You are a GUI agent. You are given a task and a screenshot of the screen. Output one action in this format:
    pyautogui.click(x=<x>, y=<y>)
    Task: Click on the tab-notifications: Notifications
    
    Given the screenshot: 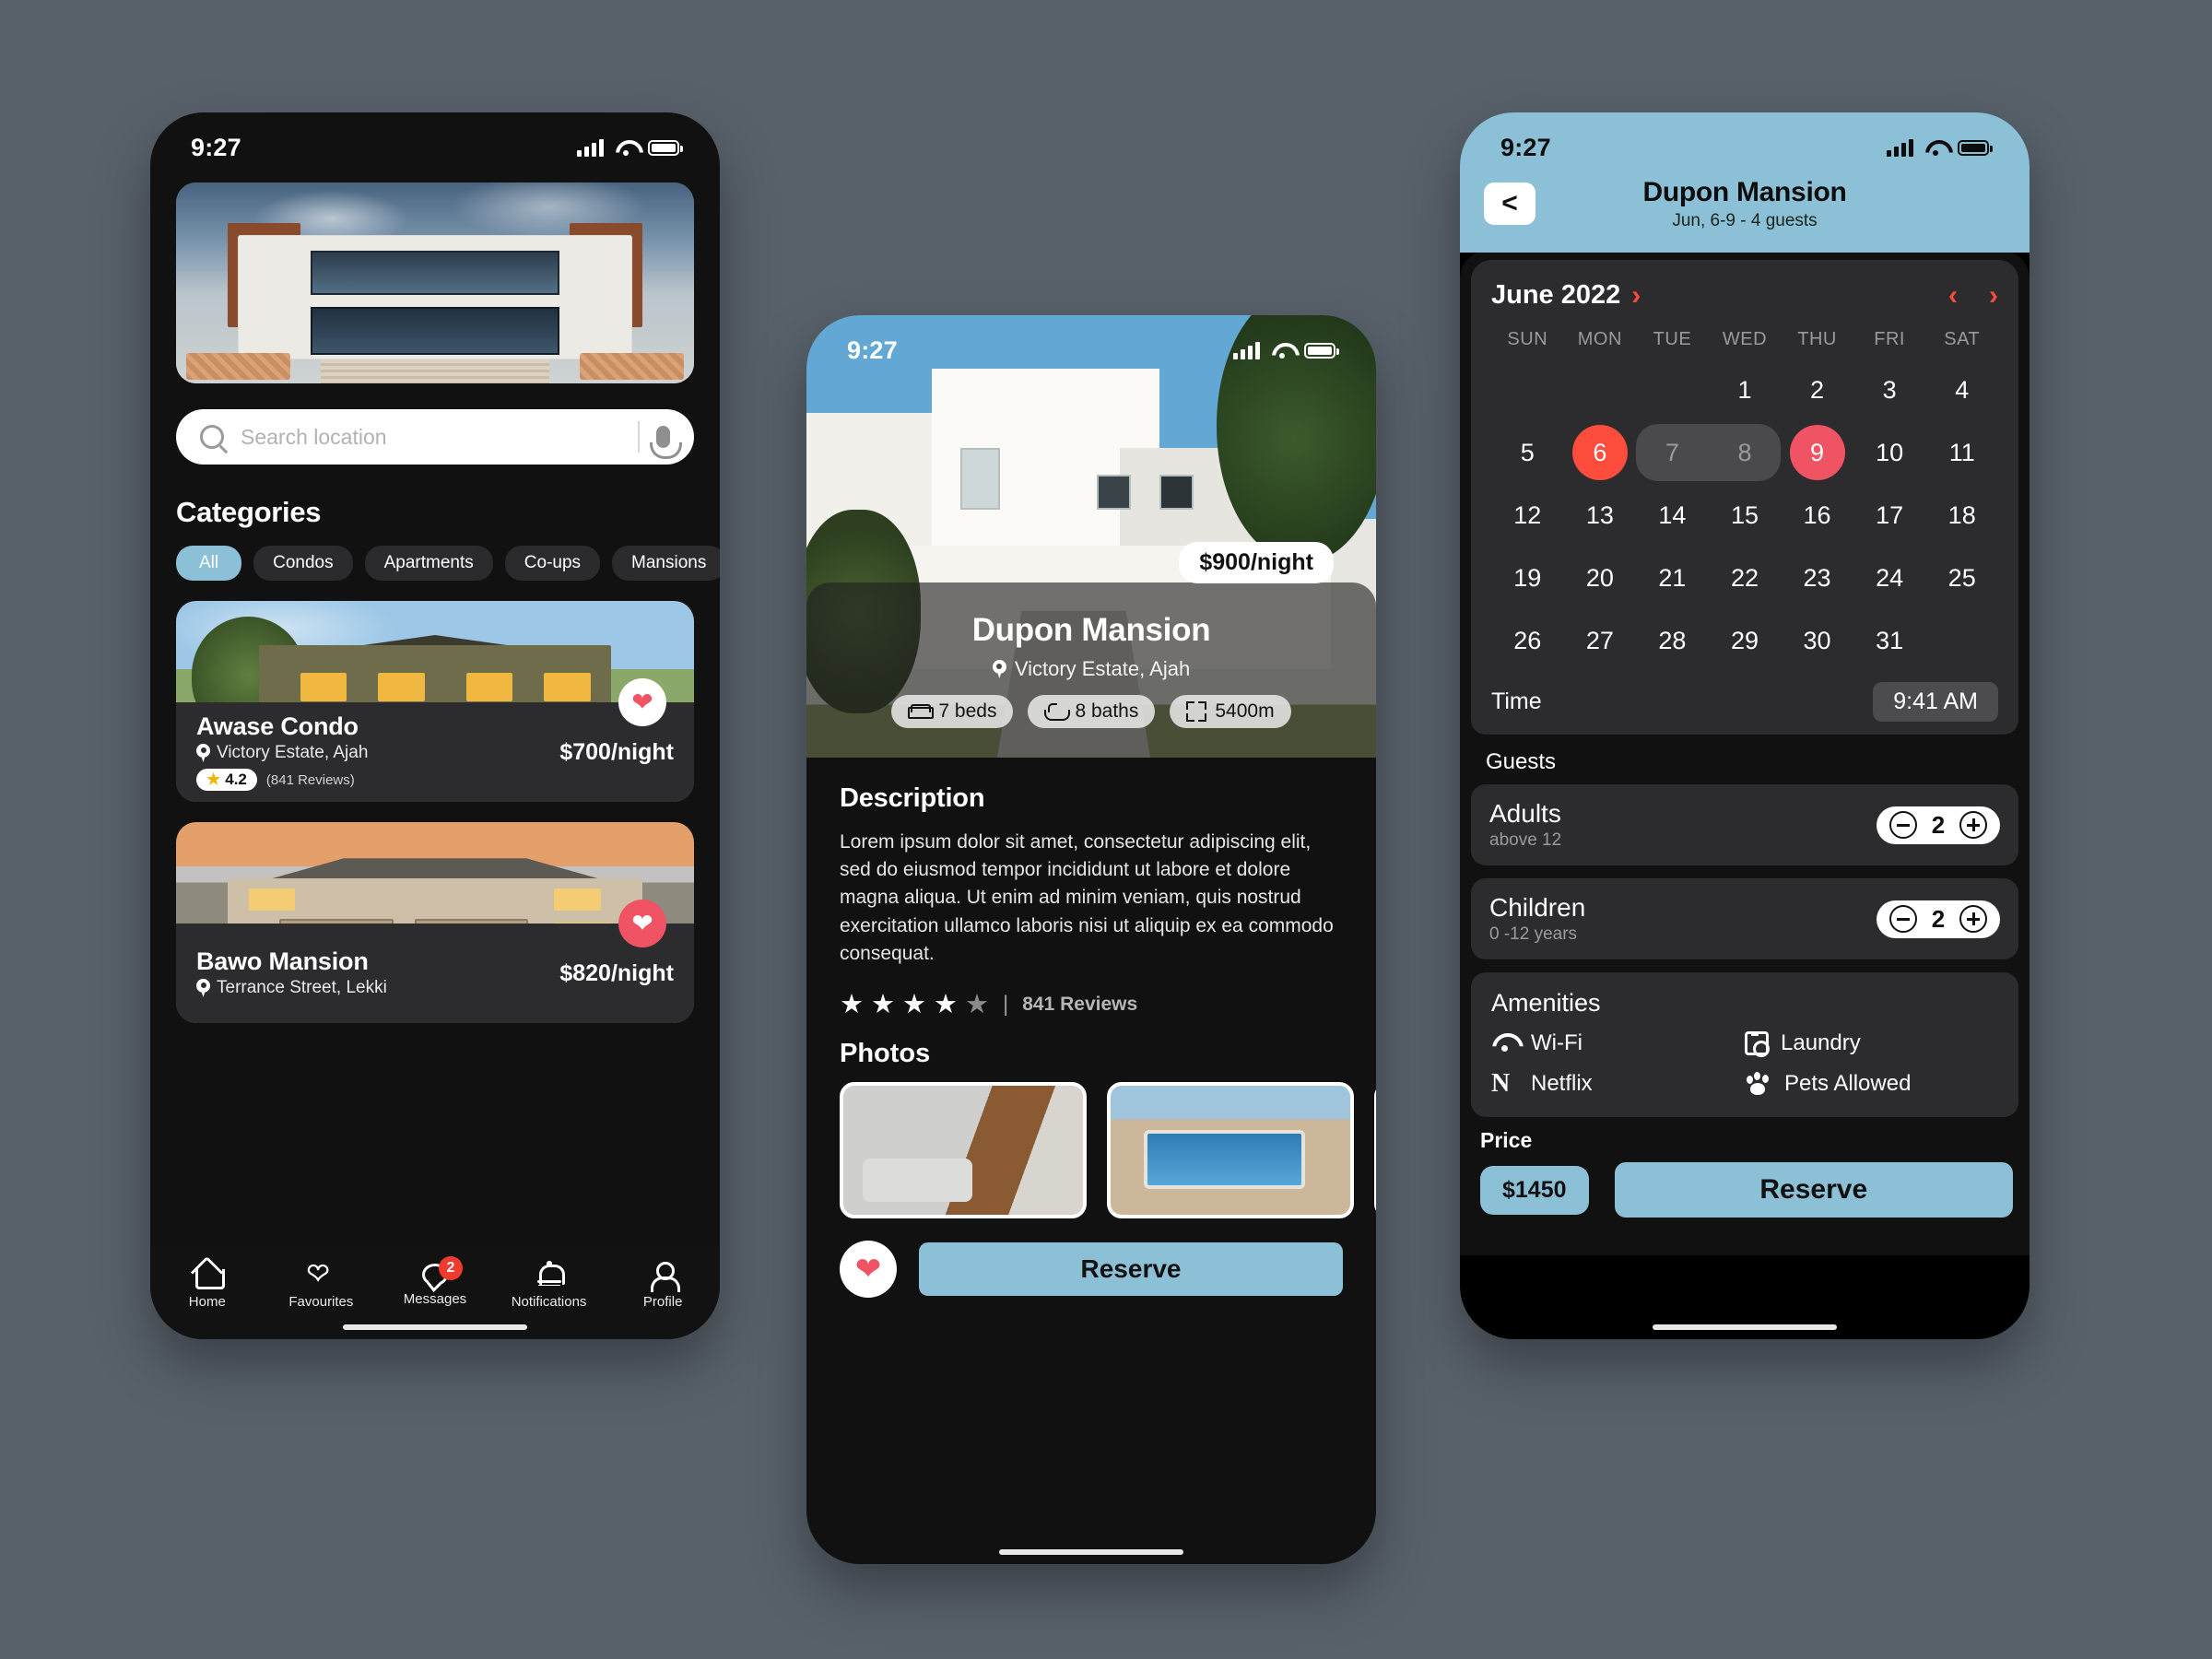 What is the action you would take?
    pyautogui.click(x=549, y=1285)
    